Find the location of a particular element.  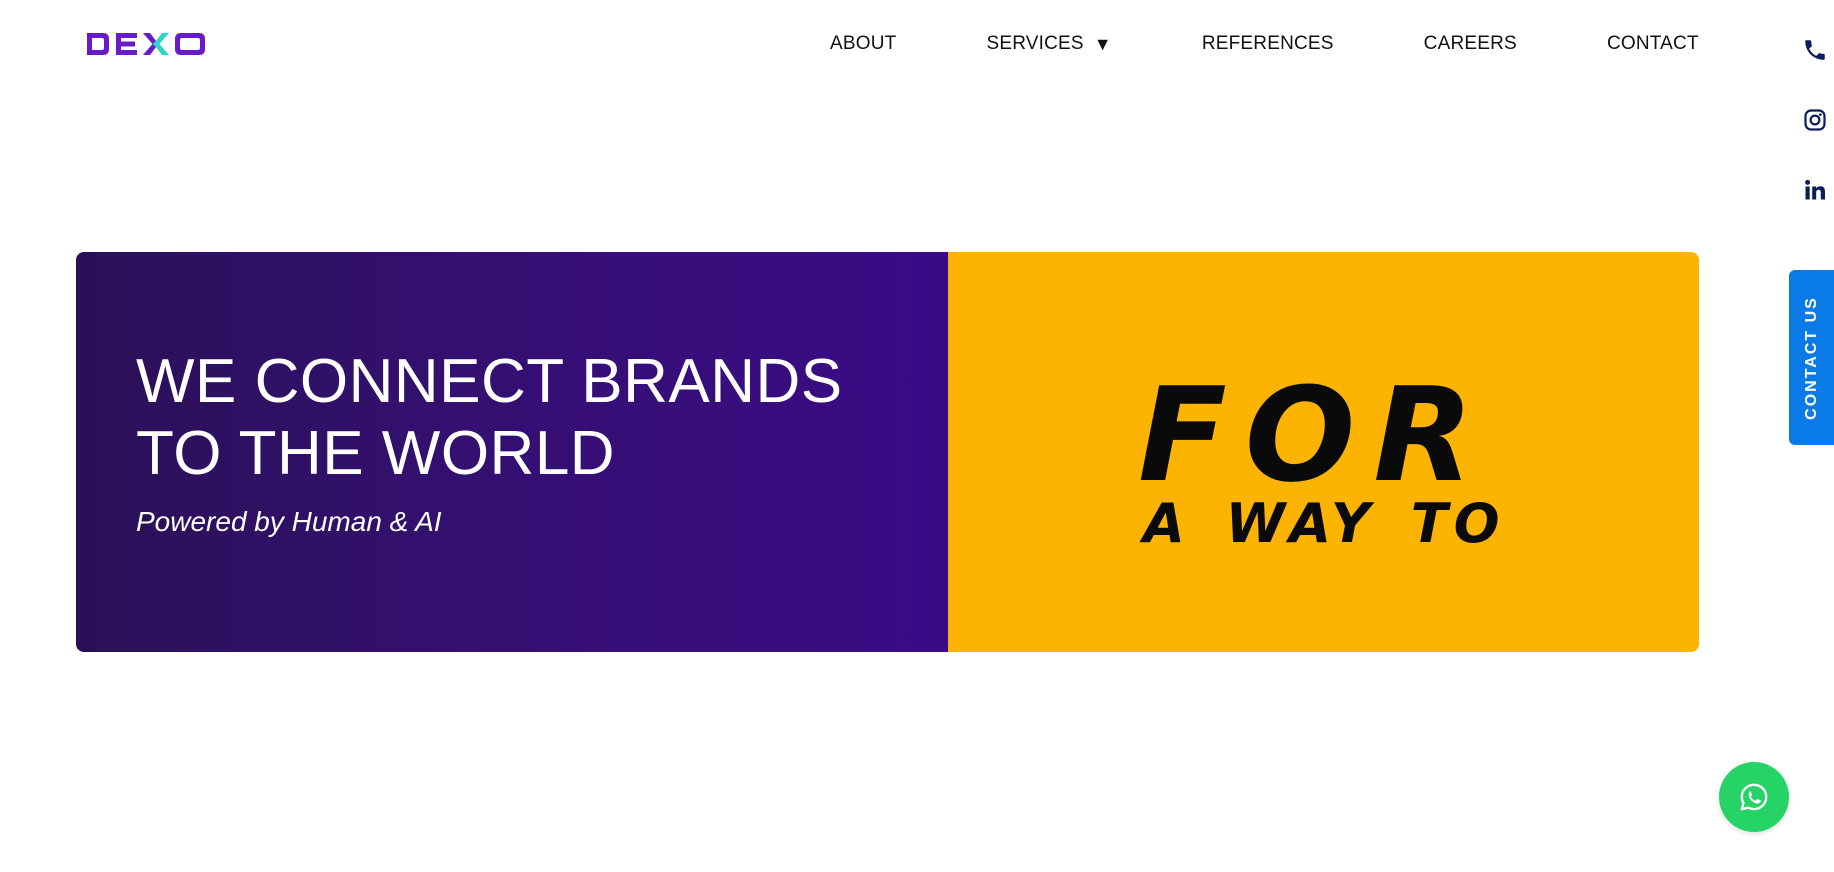

caret-down-icon: ▼ is located at coordinates (1102, 44).